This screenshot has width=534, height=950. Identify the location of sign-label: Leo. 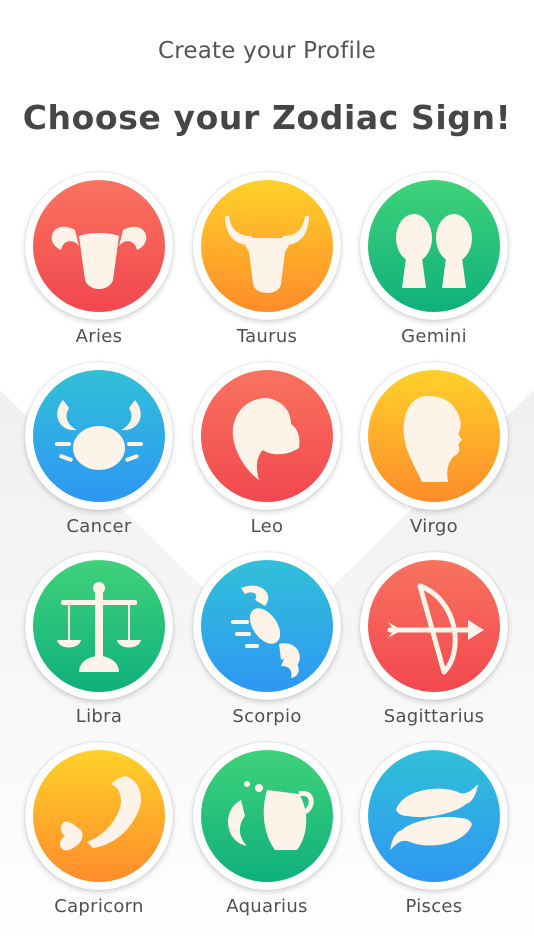
(267, 526).